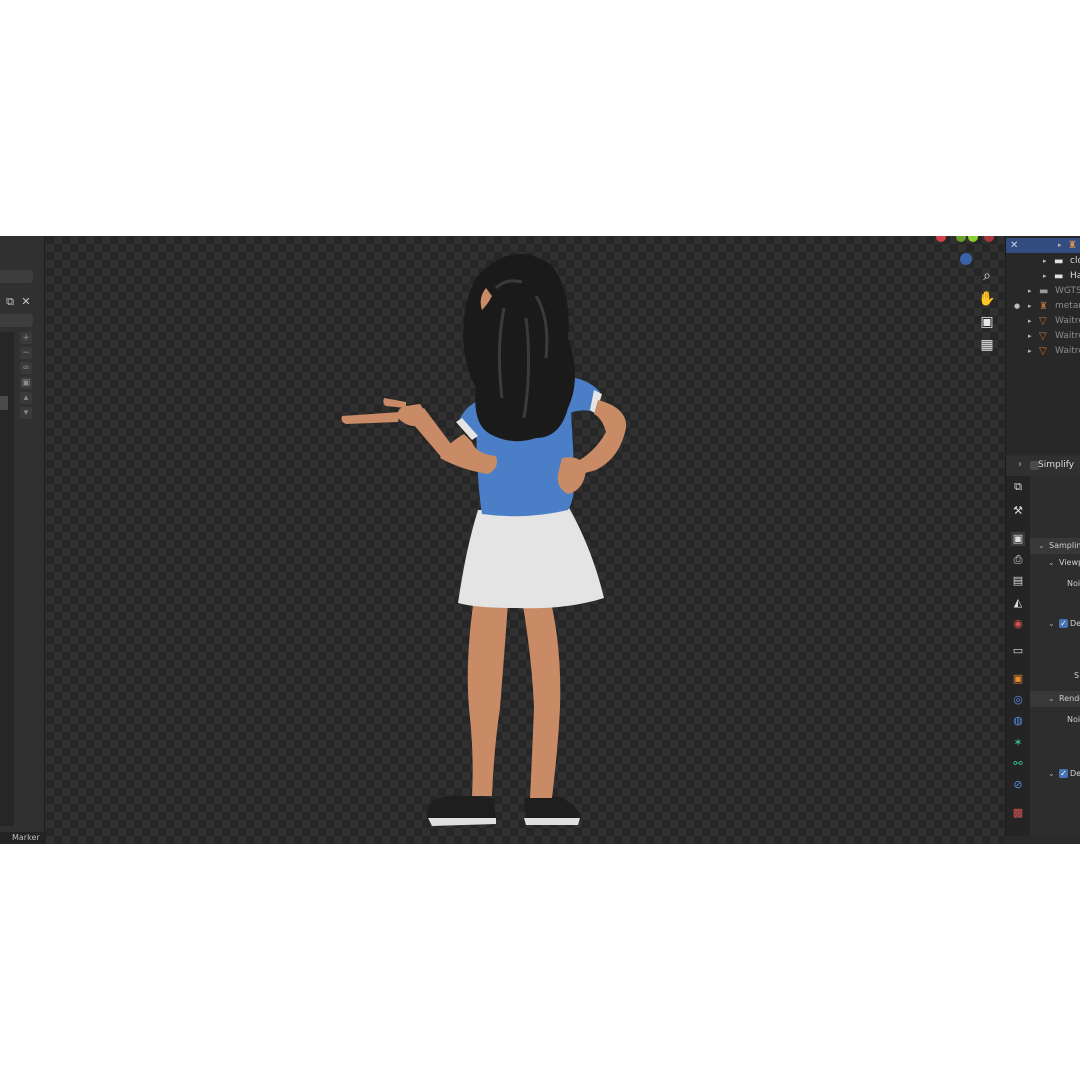  I want to click on render-icon: ▣, so click(1018, 539).